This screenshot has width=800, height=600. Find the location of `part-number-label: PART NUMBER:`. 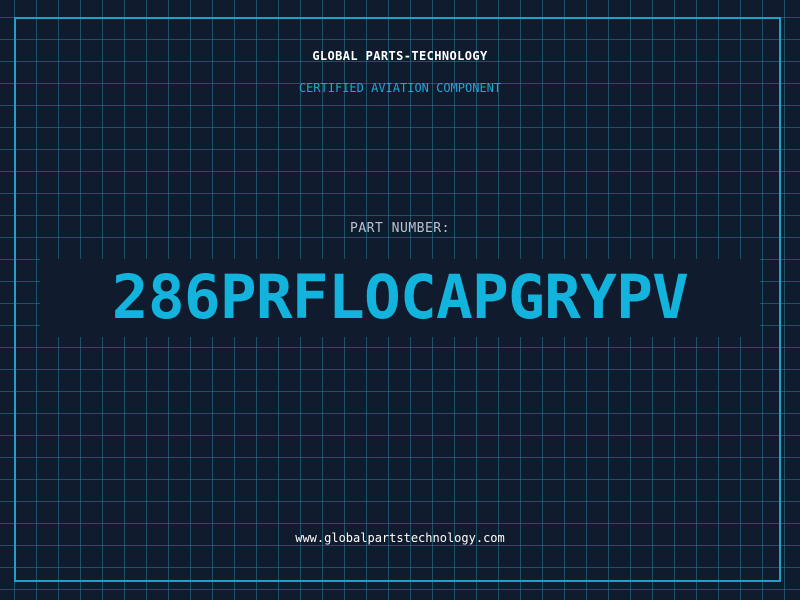

part-number-label: PART NUMBER: is located at coordinates (400, 228).